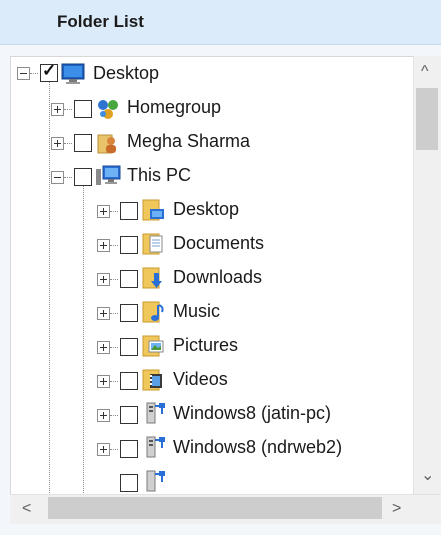 This screenshot has width=441, height=535. I want to click on pictures-folder-icon, so click(154, 346).